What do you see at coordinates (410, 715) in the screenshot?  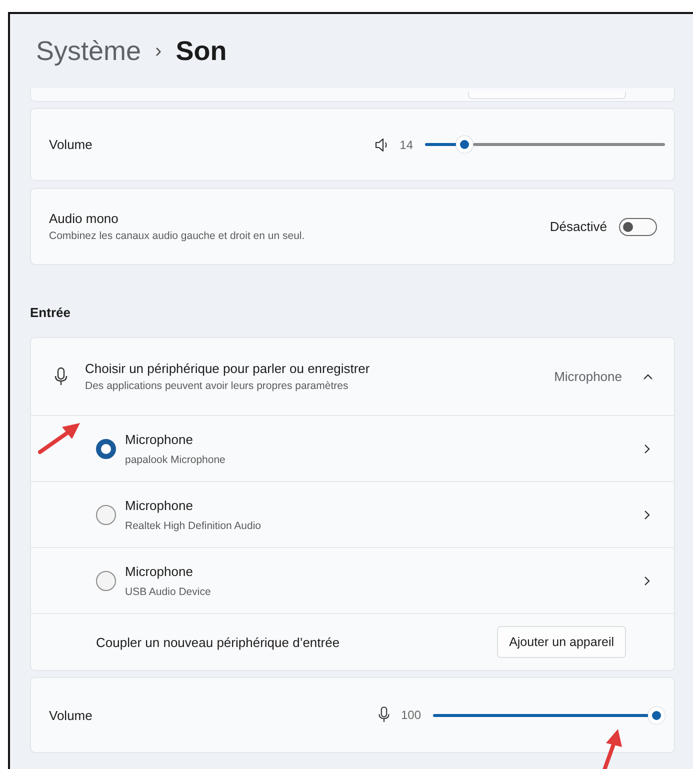 I see `volume-value: 100` at bounding box center [410, 715].